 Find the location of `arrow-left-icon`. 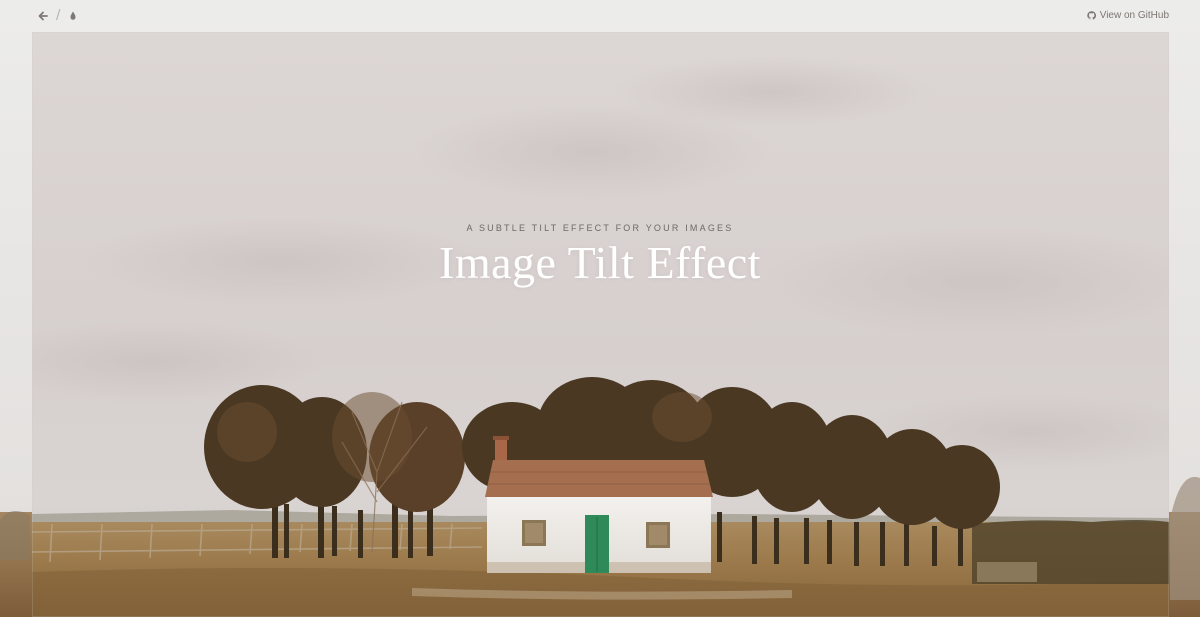

arrow-left-icon is located at coordinates (43, 16).